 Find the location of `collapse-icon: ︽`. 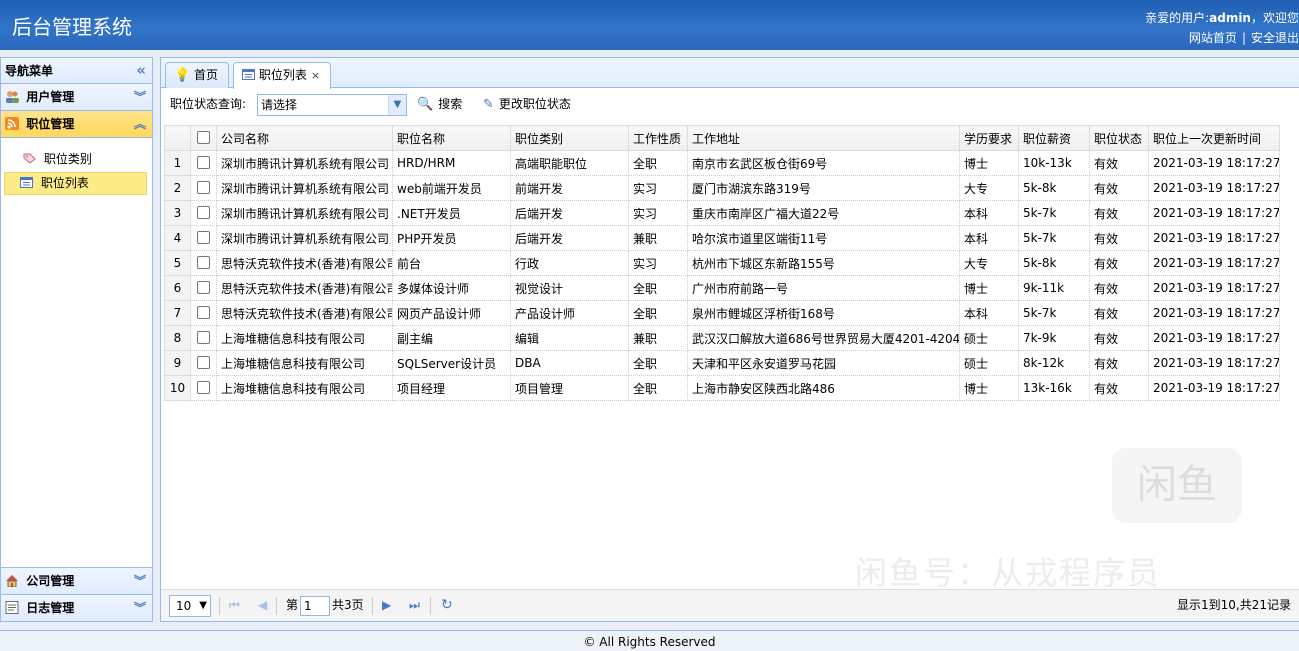

collapse-icon: ︽ is located at coordinates (140, 124).